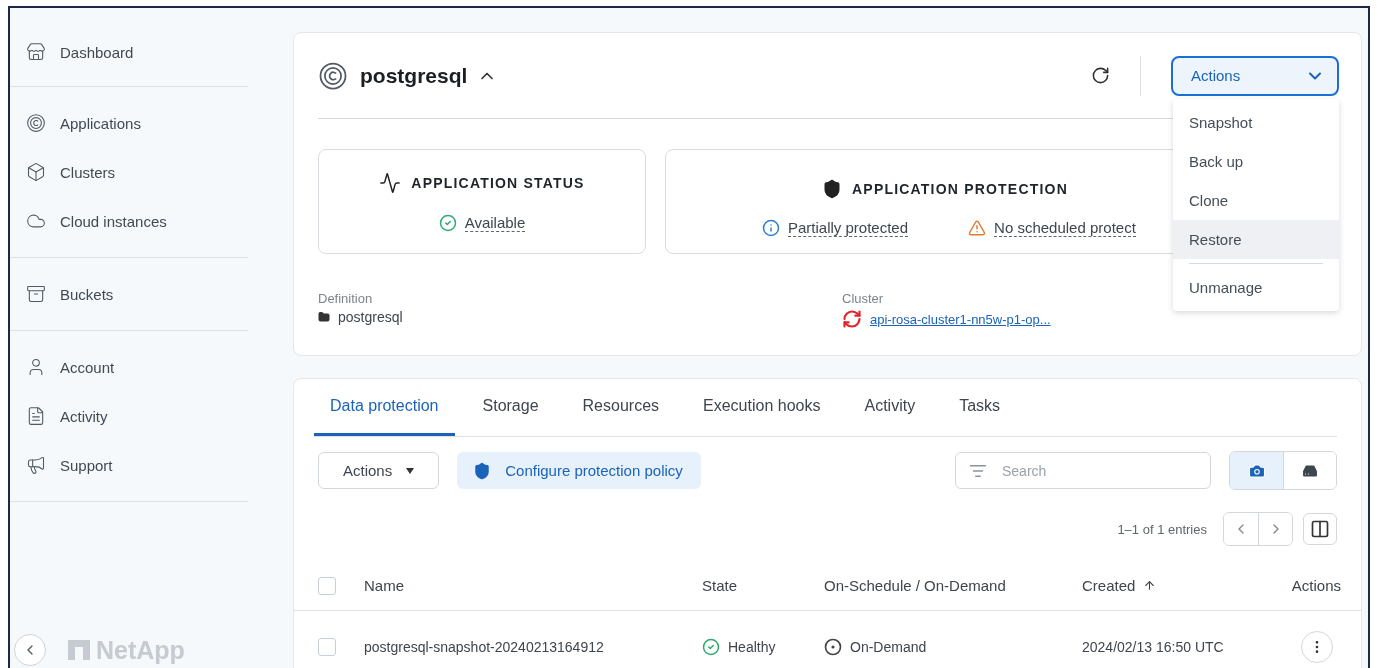 The height and width of the screenshot is (668, 1377). Describe the element at coordinates (129, 52) in the screenshot. I see `sidebar-item: Dashboard` at that location.